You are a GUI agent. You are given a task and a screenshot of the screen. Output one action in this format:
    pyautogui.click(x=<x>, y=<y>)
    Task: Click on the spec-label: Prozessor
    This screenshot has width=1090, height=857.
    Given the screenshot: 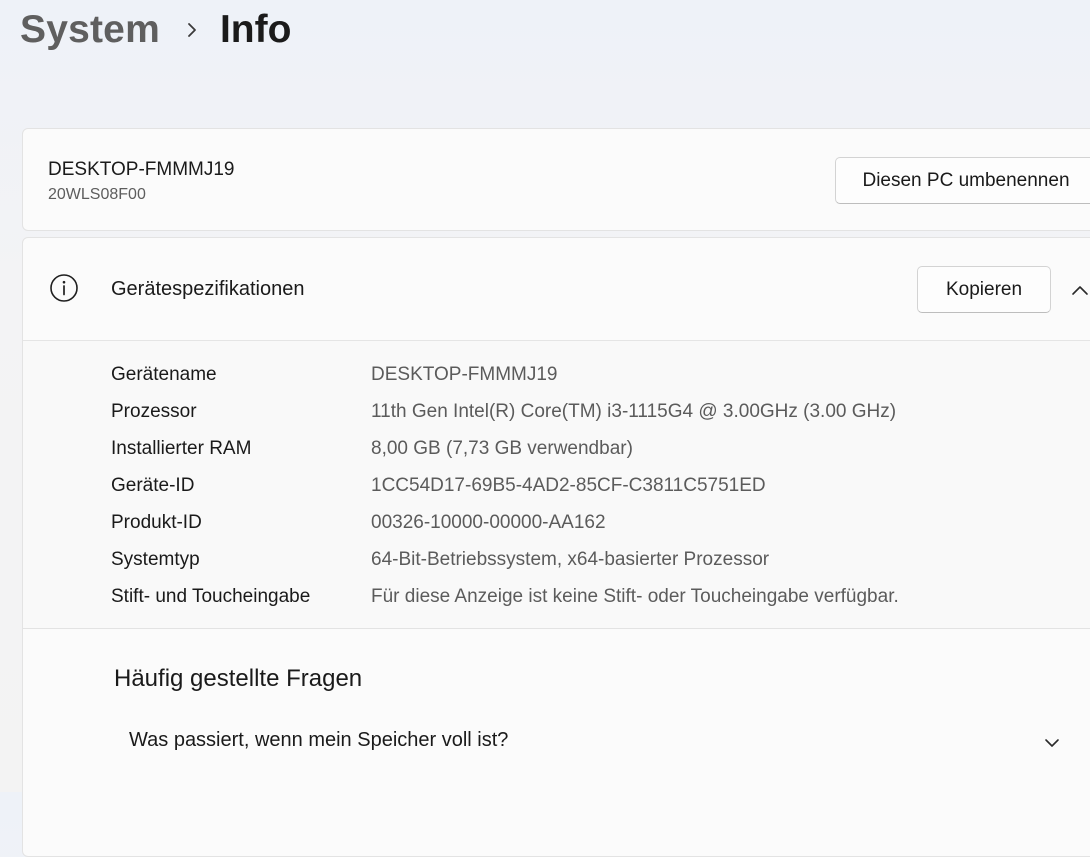 What is the action you would take?
    pyautogui.click(x=154, y=411)
    